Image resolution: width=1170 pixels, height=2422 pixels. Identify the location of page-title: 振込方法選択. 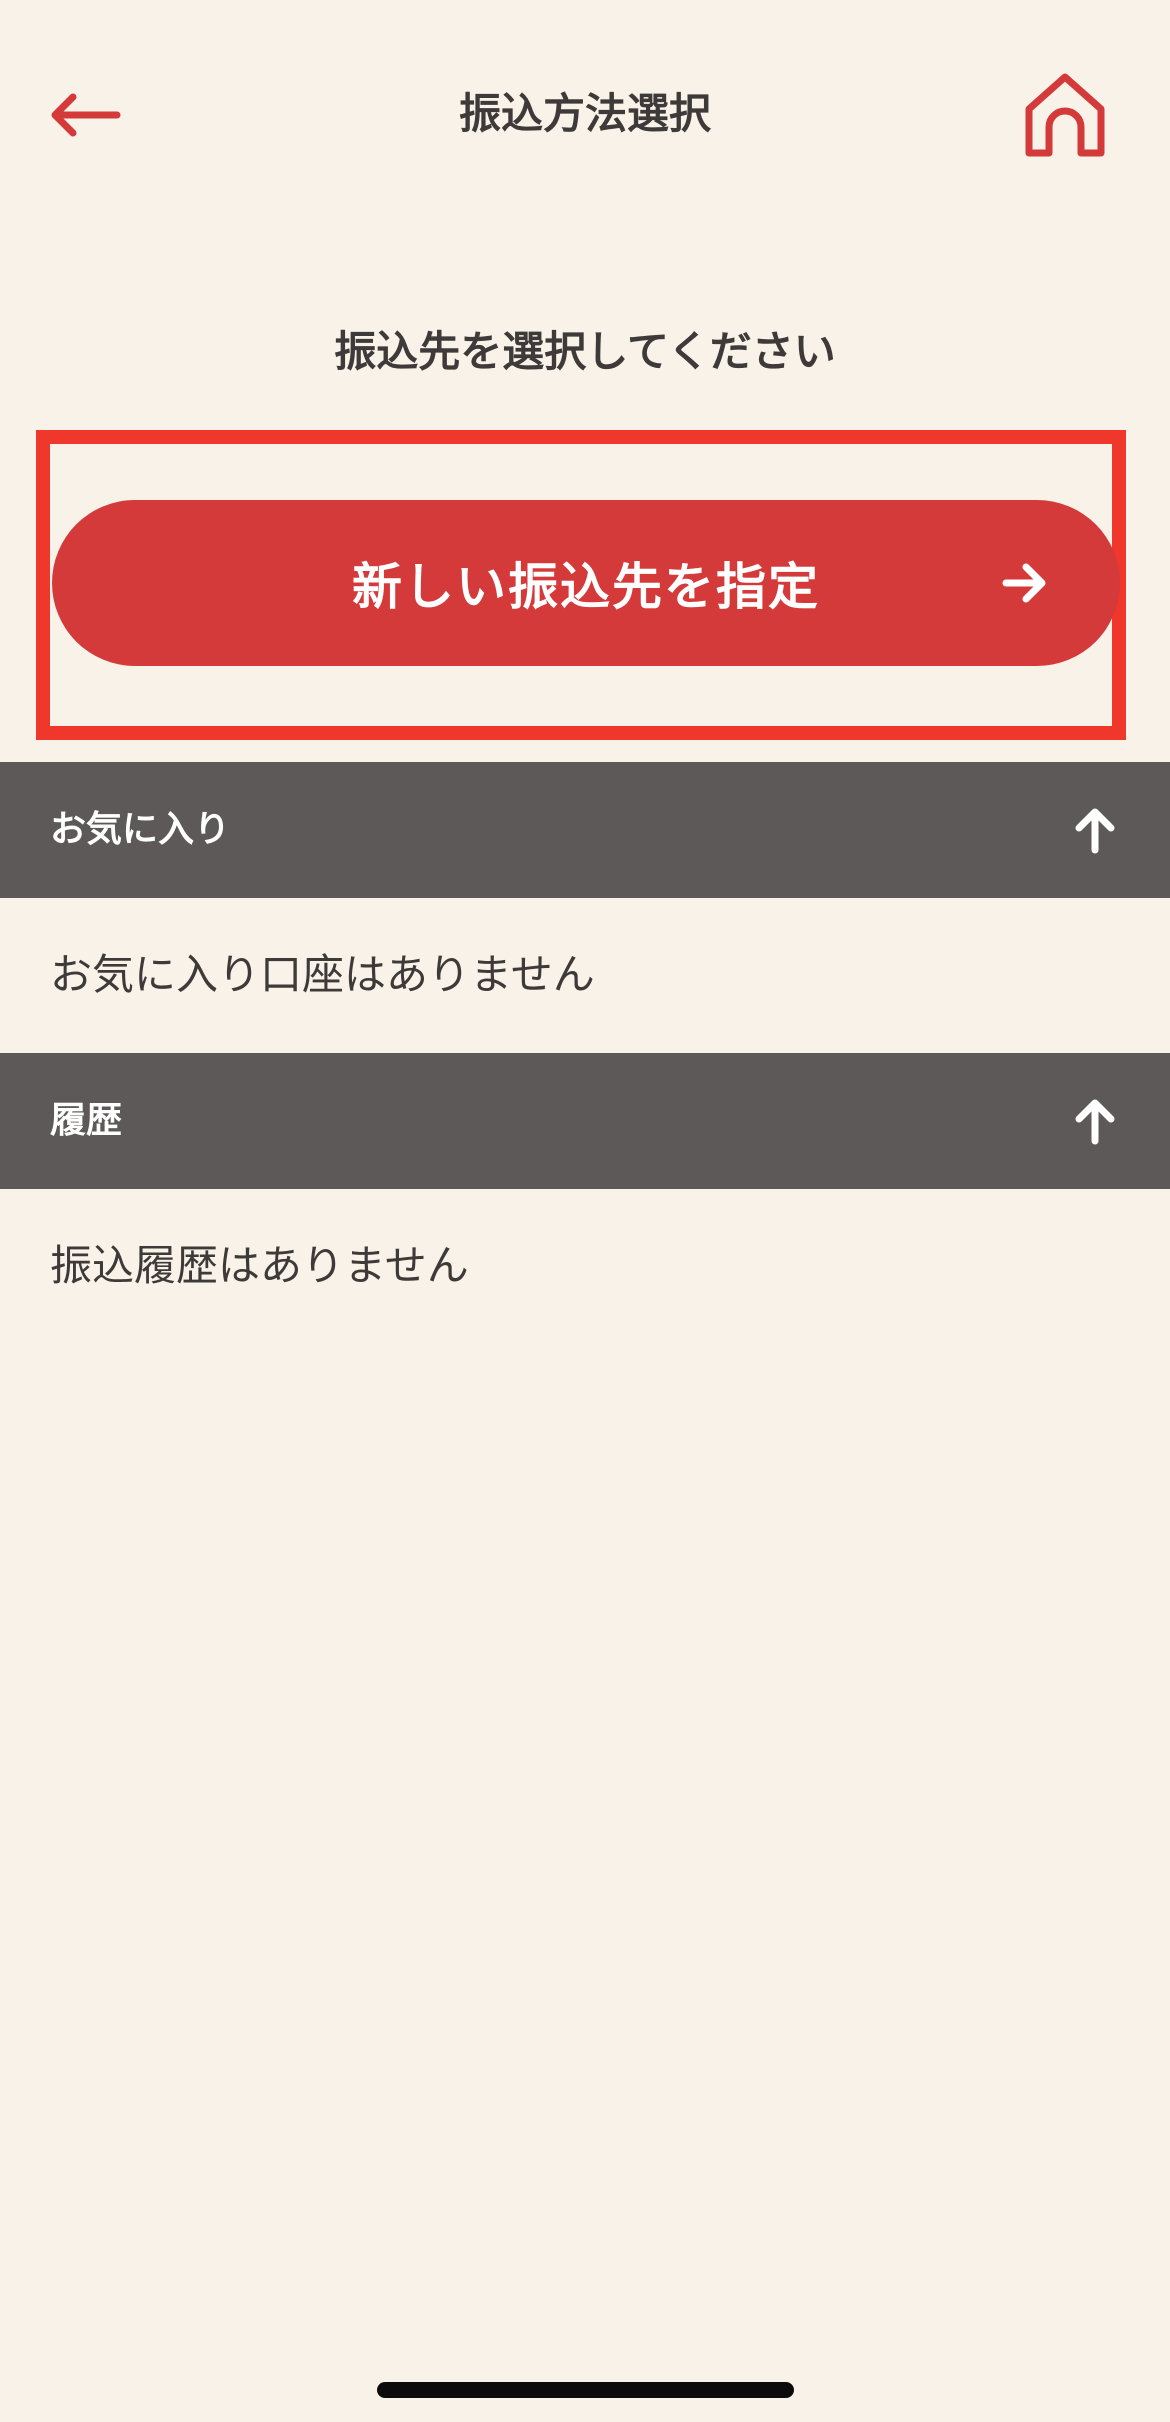
(584, 113).